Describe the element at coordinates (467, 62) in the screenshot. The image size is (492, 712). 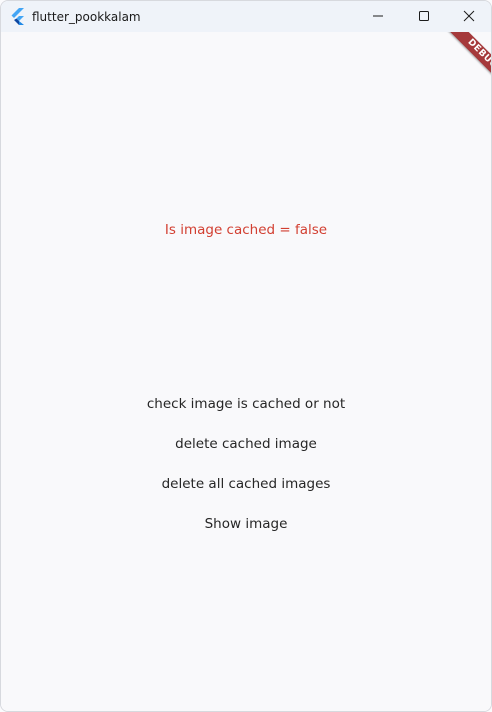
I see `debug-banner-label: DEBUG` at that location.